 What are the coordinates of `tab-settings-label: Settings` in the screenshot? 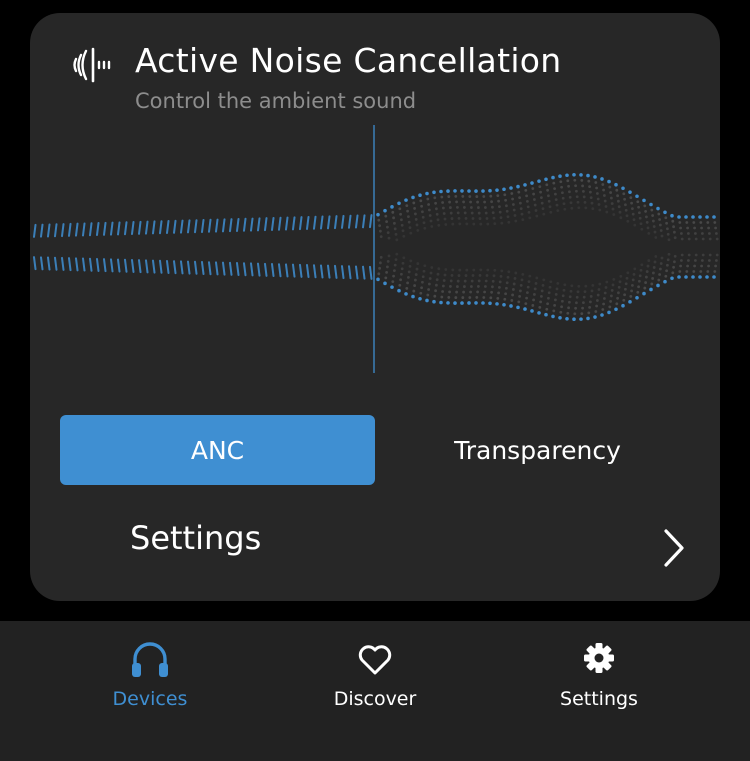 It's located at (599, 699).